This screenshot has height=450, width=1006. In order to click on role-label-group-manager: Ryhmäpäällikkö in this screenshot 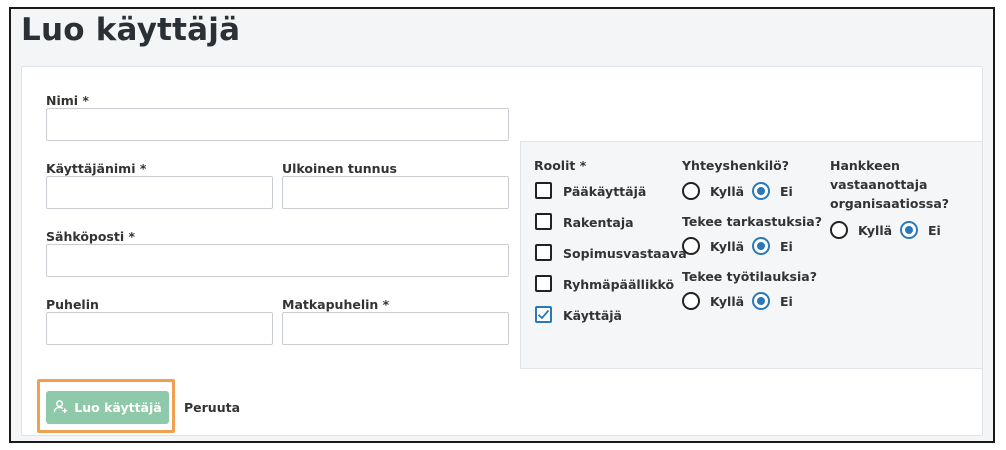, I will do `click(619, 284)`.